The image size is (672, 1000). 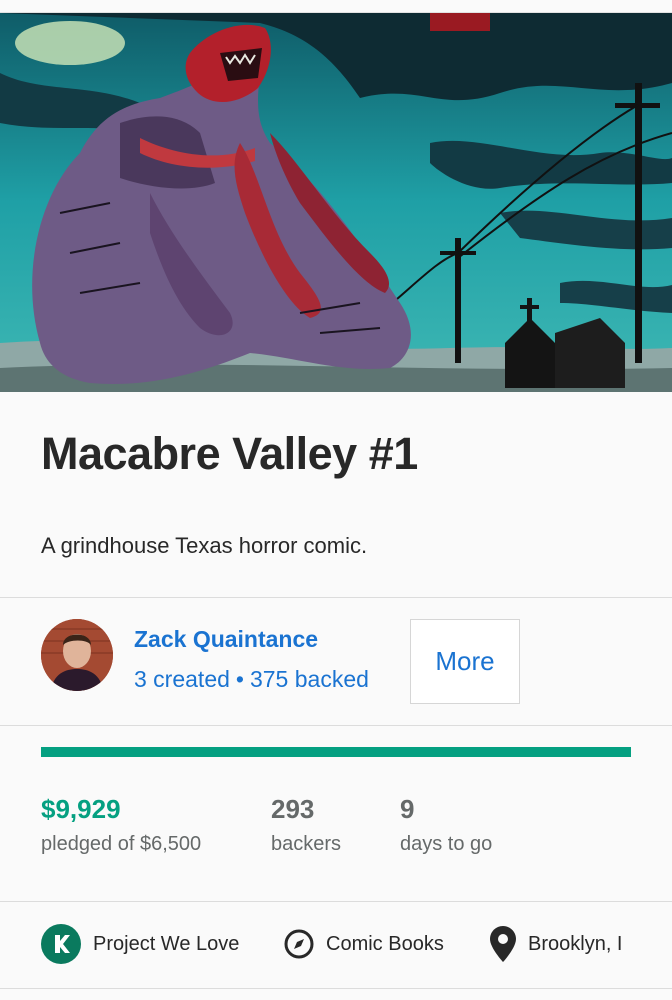 I want to click on backed-count-link: 375 backed, so click(x=309, y=679).